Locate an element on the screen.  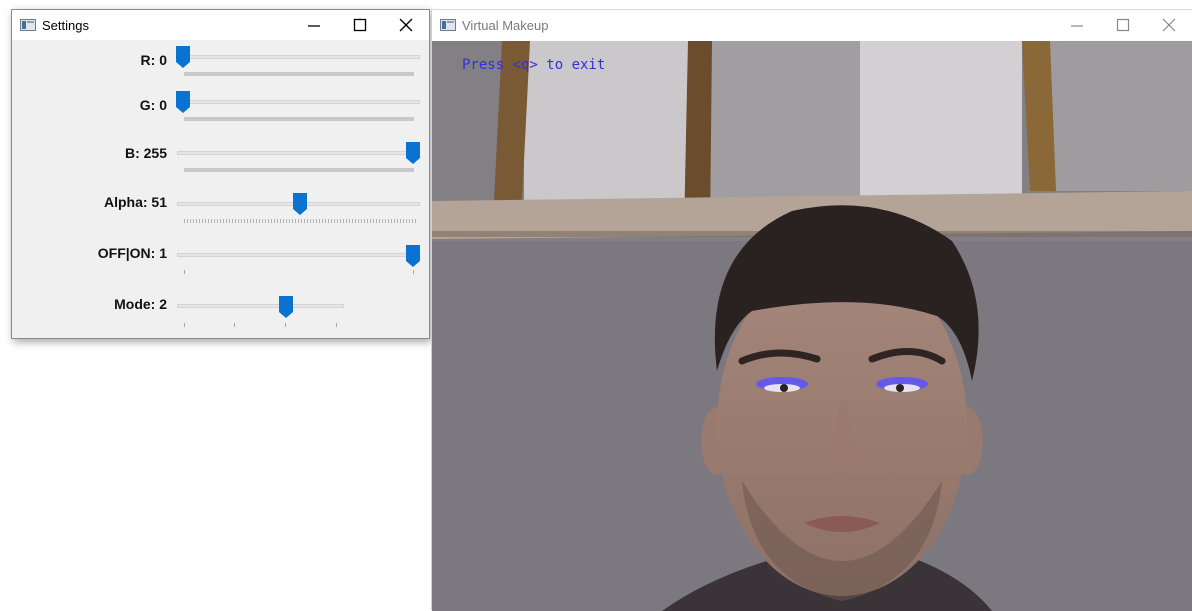
trackbar-r-label: R: 0 is located at coordinates (153, 60).